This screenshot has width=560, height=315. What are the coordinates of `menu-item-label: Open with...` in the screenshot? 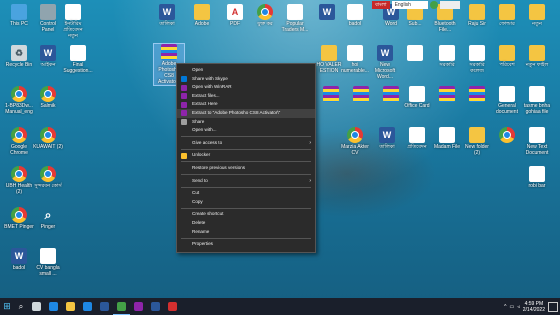 It's located at (204, 130).